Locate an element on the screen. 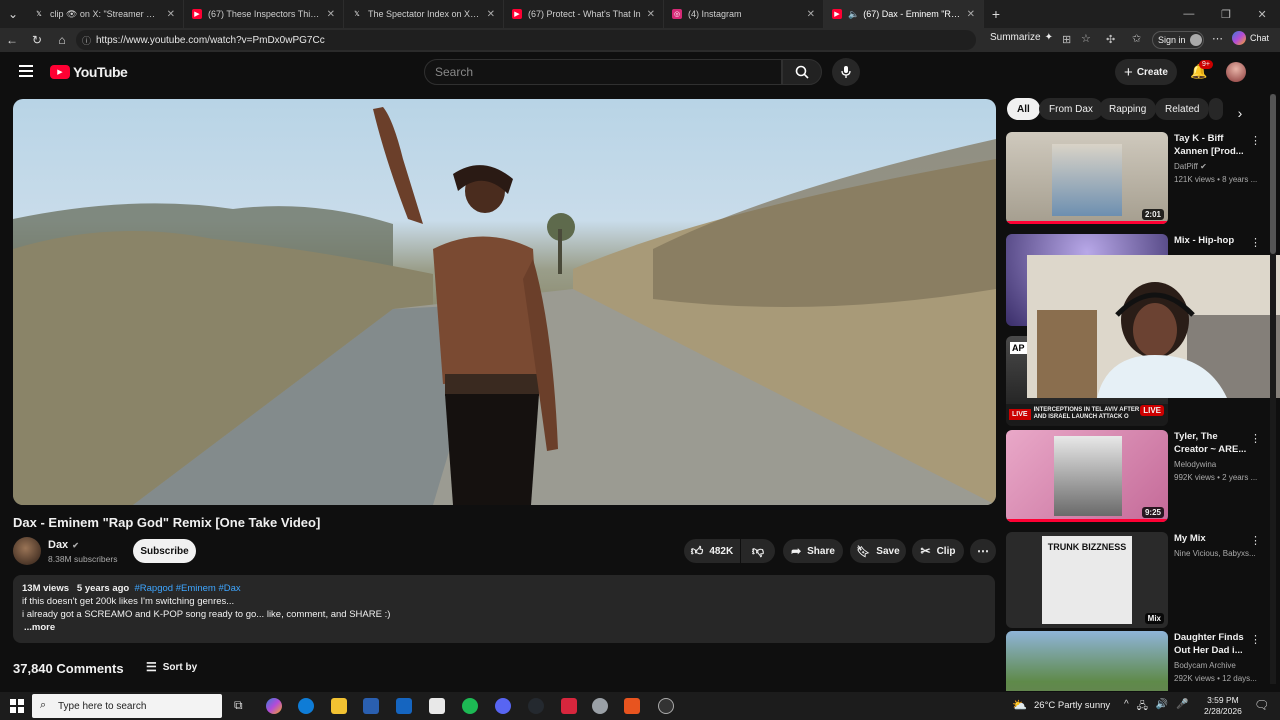 The image size is (1280, 720). rec-channel: Bodycam Archive is located at coordinates (1205, 665).